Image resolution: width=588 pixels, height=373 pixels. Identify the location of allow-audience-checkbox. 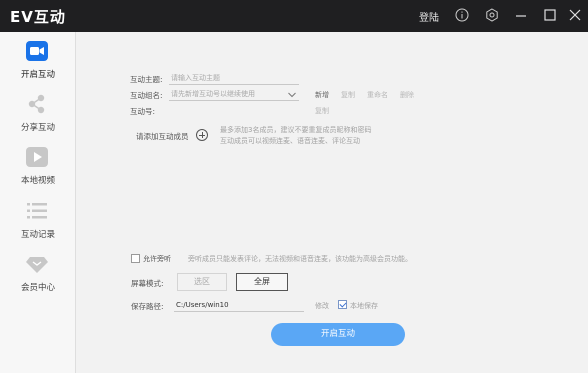
(135, 258).